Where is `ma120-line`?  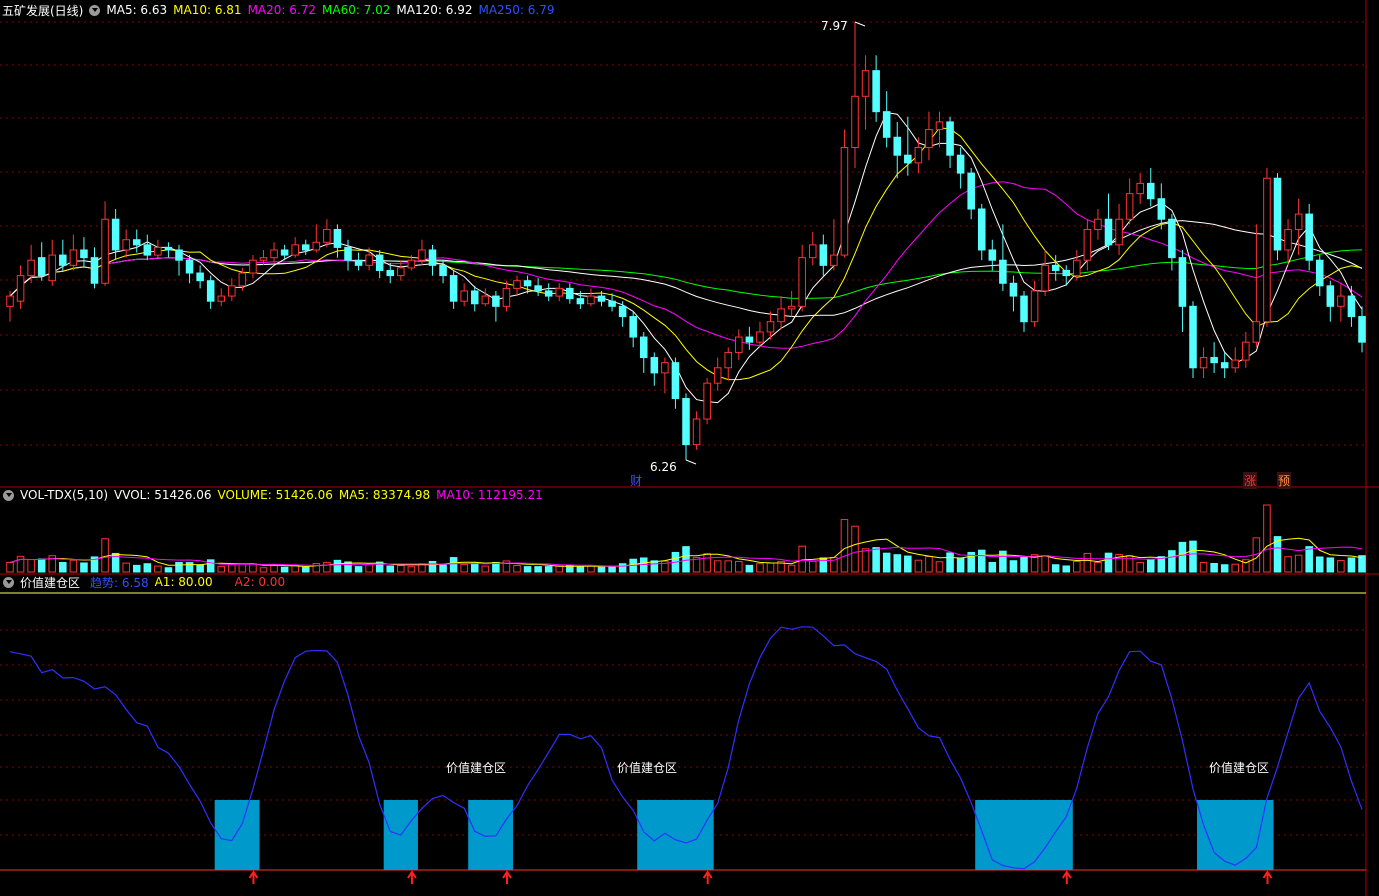 ma120-line is located at coordinates (686, 269).